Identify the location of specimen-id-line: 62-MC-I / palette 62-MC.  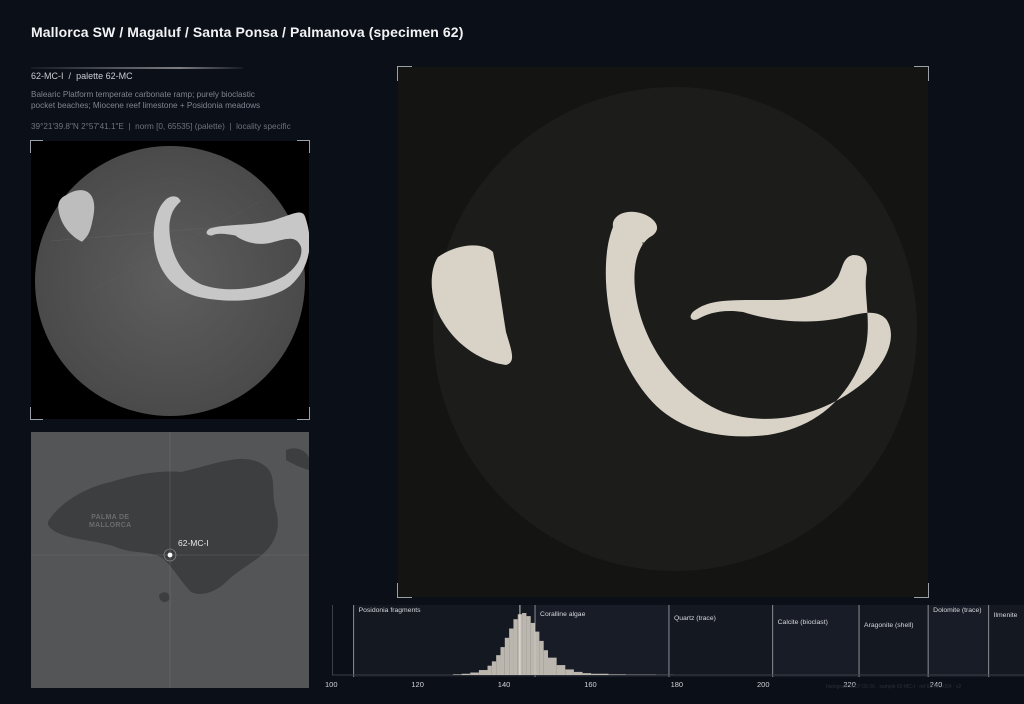
(82, 76).